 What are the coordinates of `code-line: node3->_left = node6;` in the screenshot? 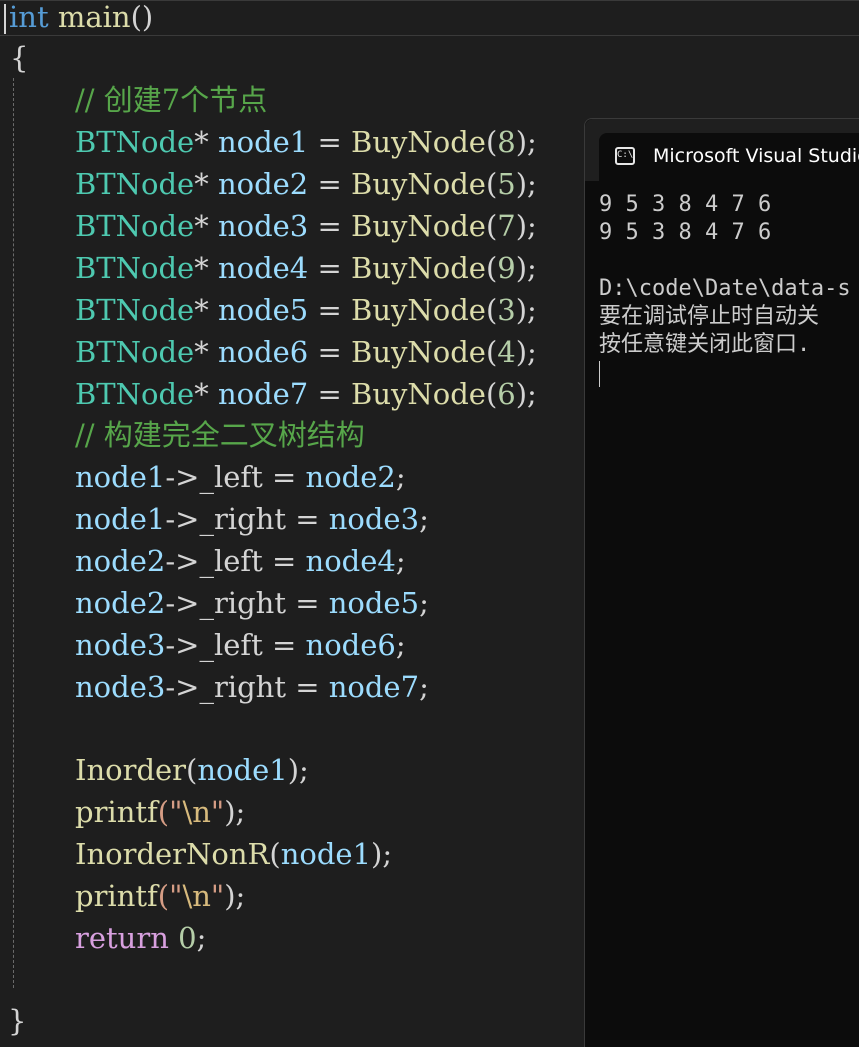 It's located at (203, 645).